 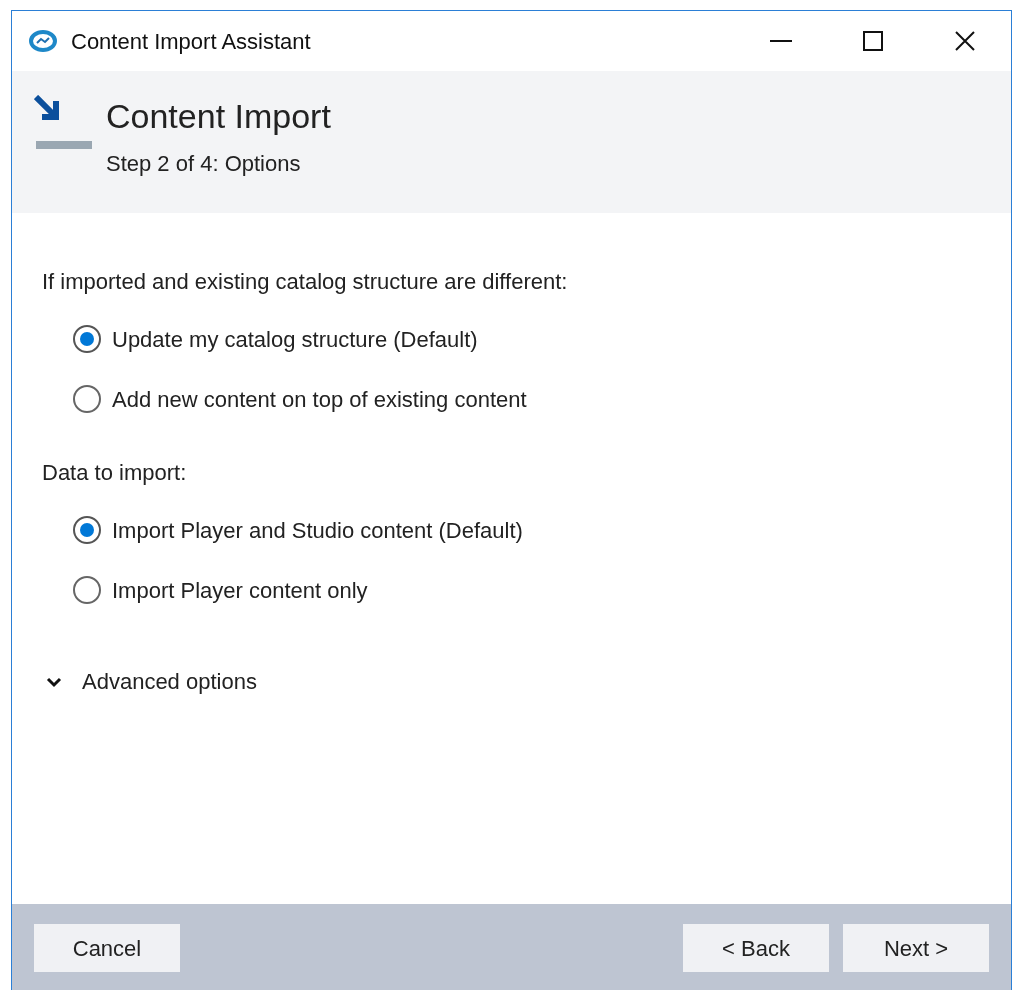 I want to click on radio-option: Add new content on top of existing content, so click(x=299, y=399).